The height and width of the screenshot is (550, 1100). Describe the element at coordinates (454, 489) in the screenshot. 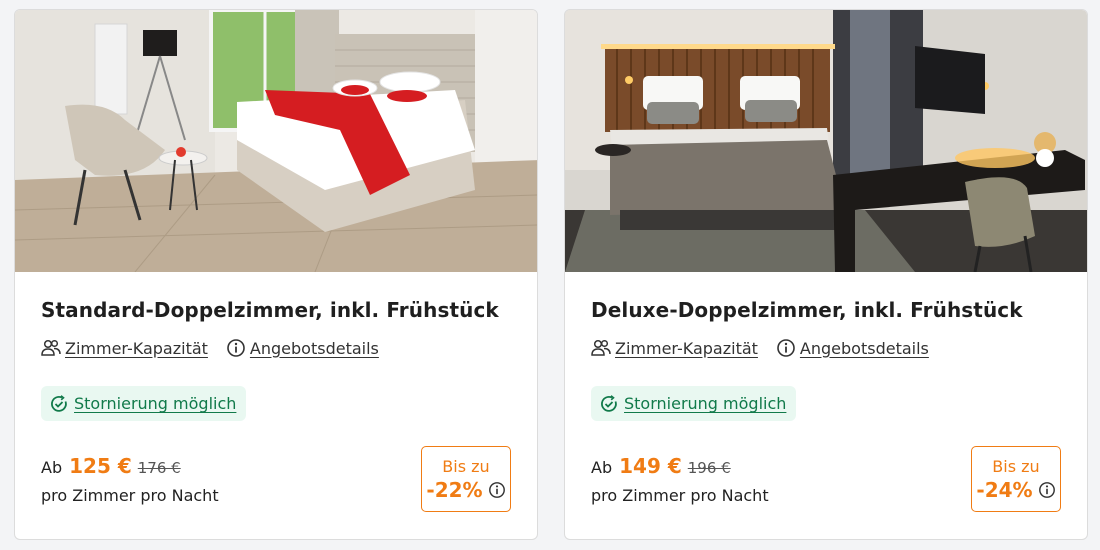

I see `discount-percent: -22%` at that location.